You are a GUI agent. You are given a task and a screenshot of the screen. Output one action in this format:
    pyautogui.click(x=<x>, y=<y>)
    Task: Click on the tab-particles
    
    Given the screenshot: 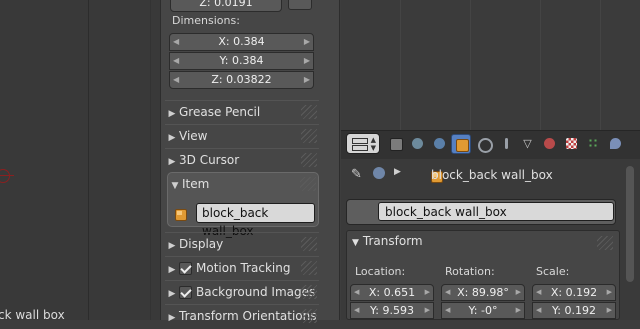 What is the action you would take?
    pyautogui.click(x=594, y=144)
    